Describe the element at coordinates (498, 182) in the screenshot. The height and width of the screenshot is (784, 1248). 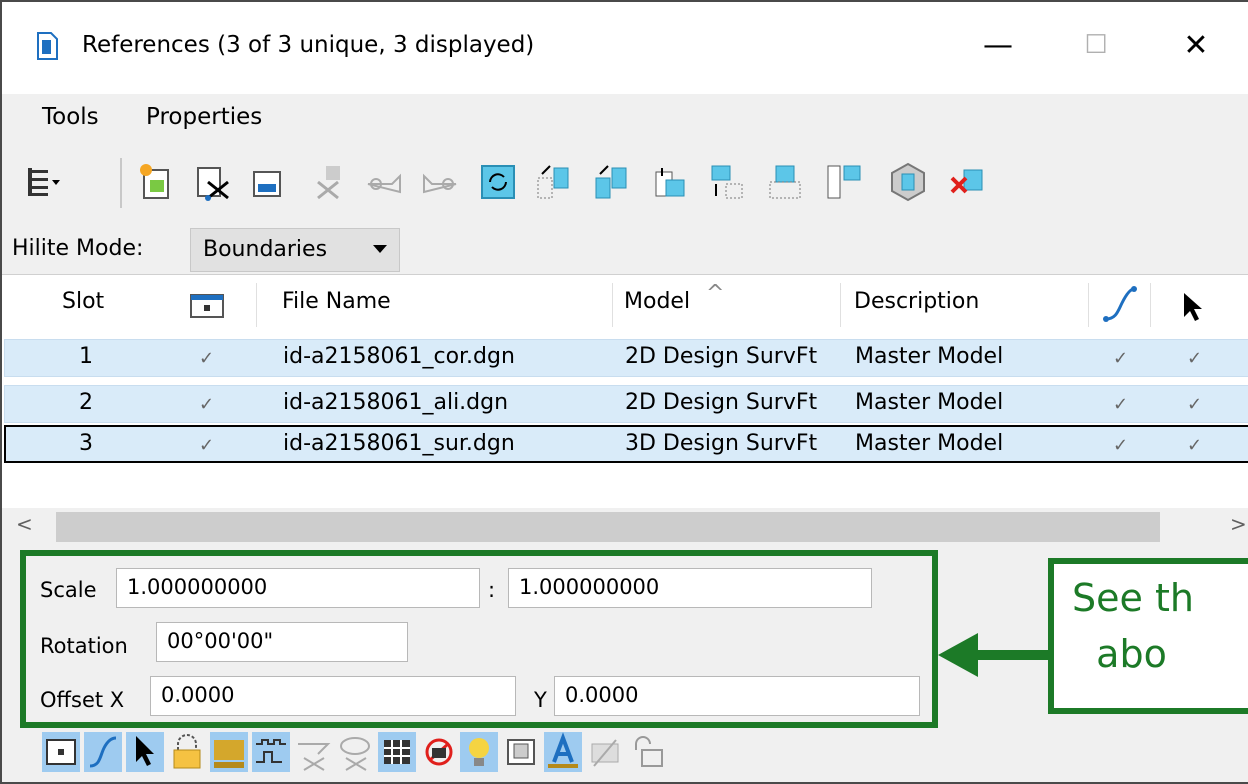
I see `refresh-icon` at that location.